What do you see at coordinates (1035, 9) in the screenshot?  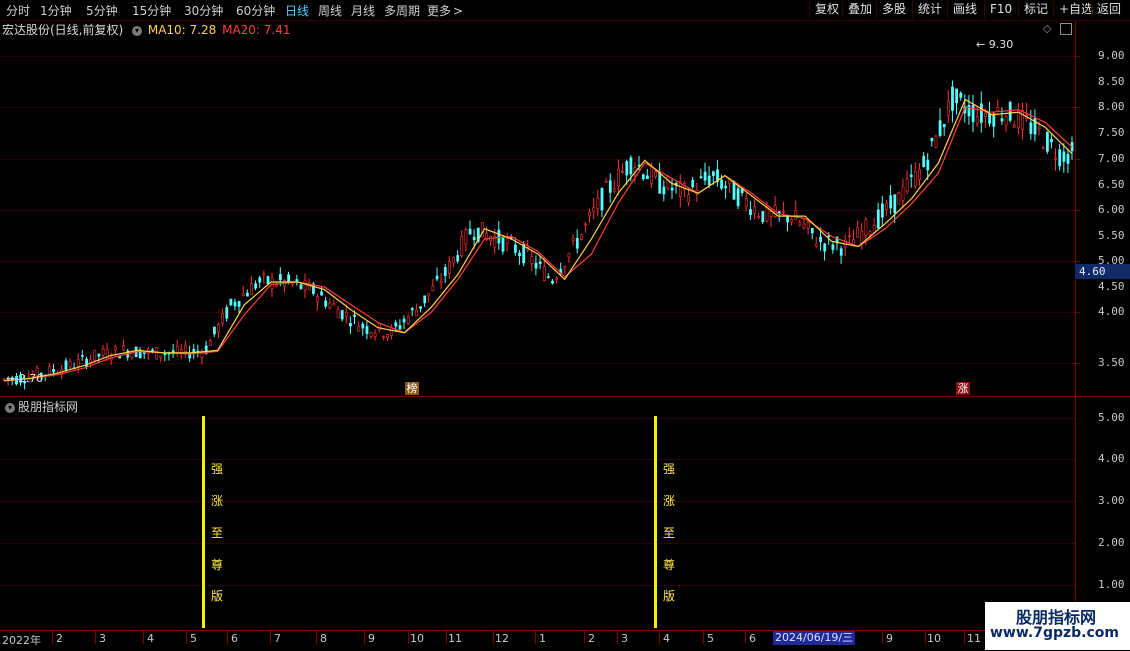 I see `mark-button: 标记` at bounding box center [1035, 9].